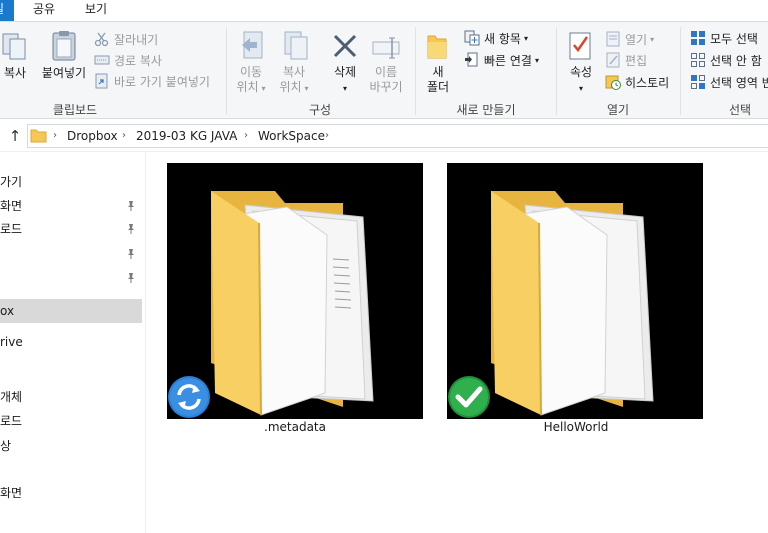  Describe the element at coordinates (71, 278) in the screenshot. I see `nav-item-pictures` at that location.